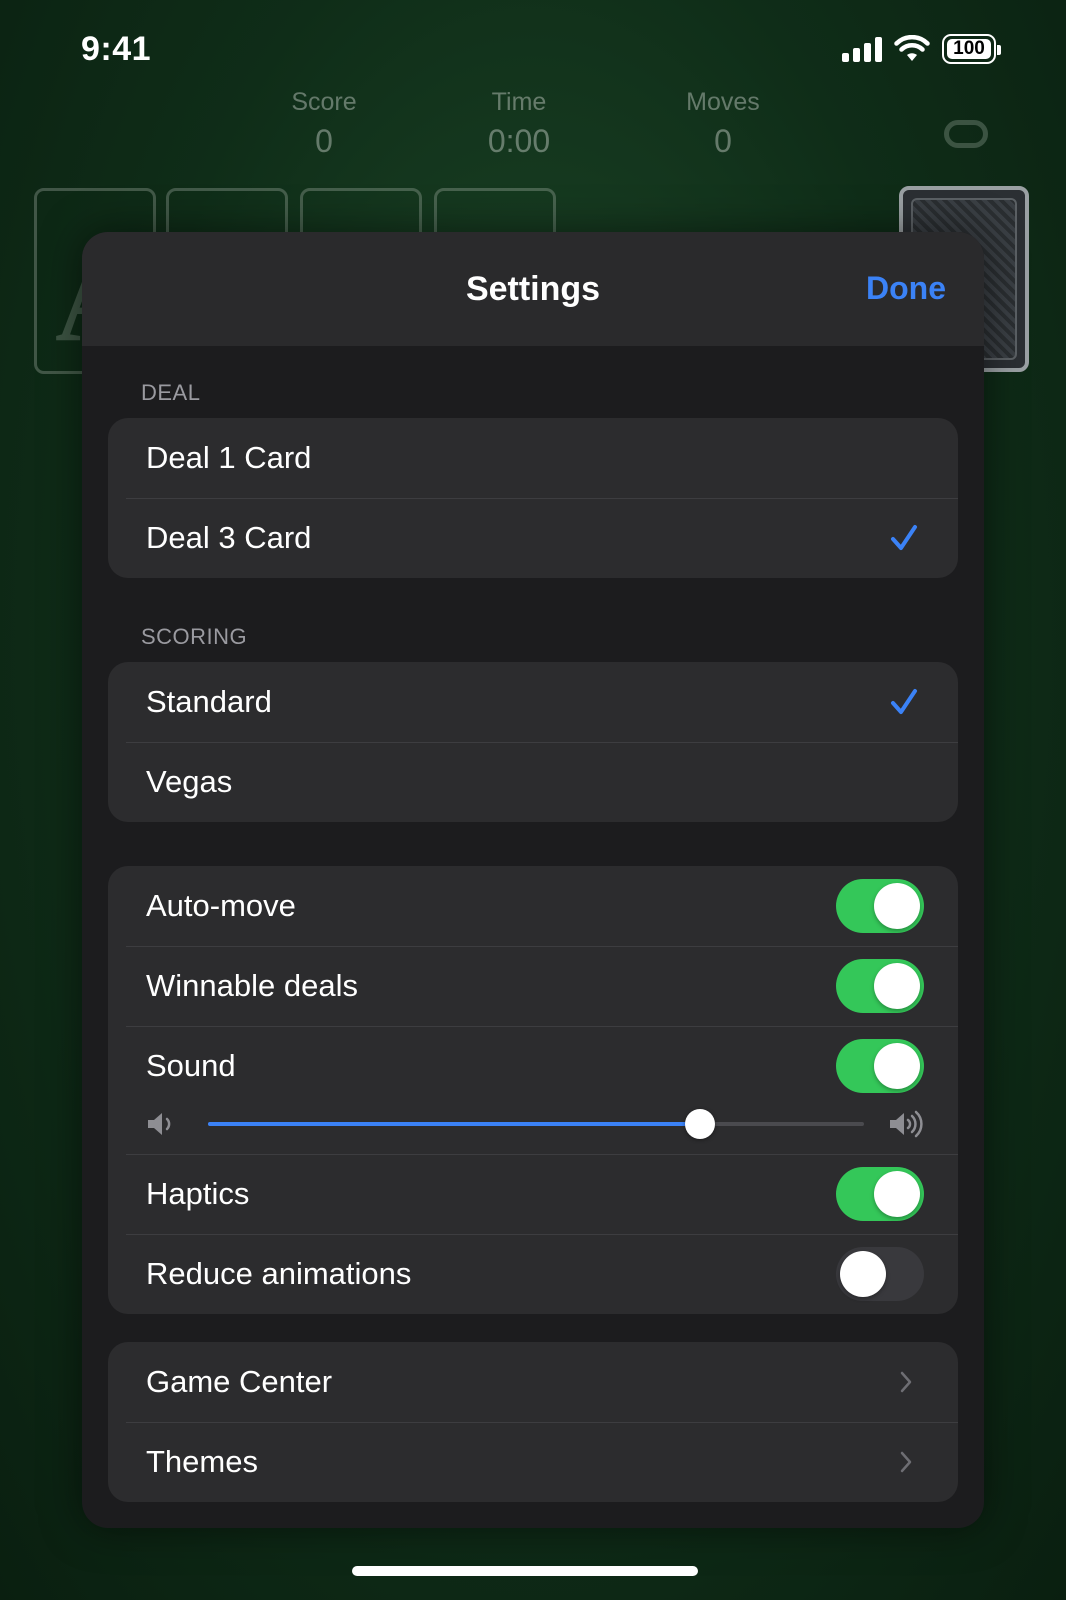 The width and height of the screenshot is (1066, 1600). I want to click on status-time: 9:41, so click(116, 49).